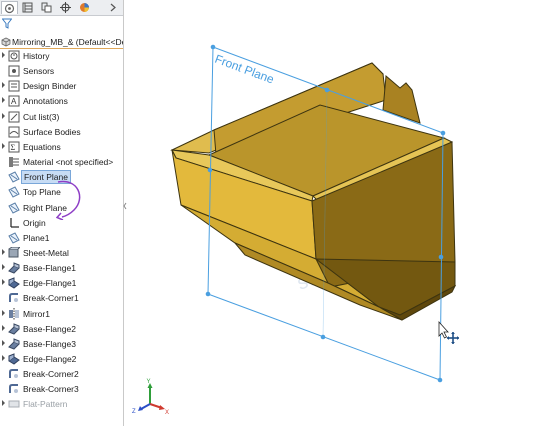  I want to click on configuration-manager-tab, so click(46, 7).